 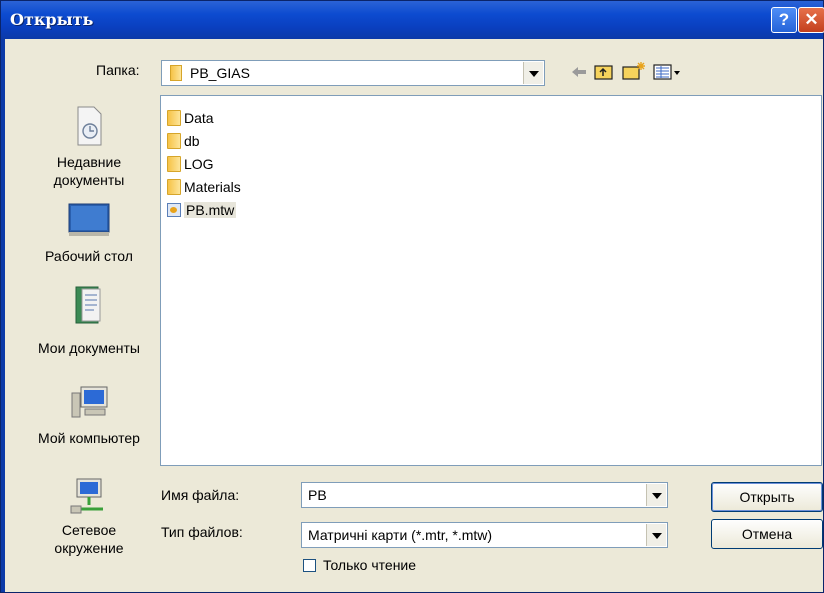 What do you see at coordinates (86, 496) in the screenshot?
I see `network-icon` at bounding box center [86, 496].